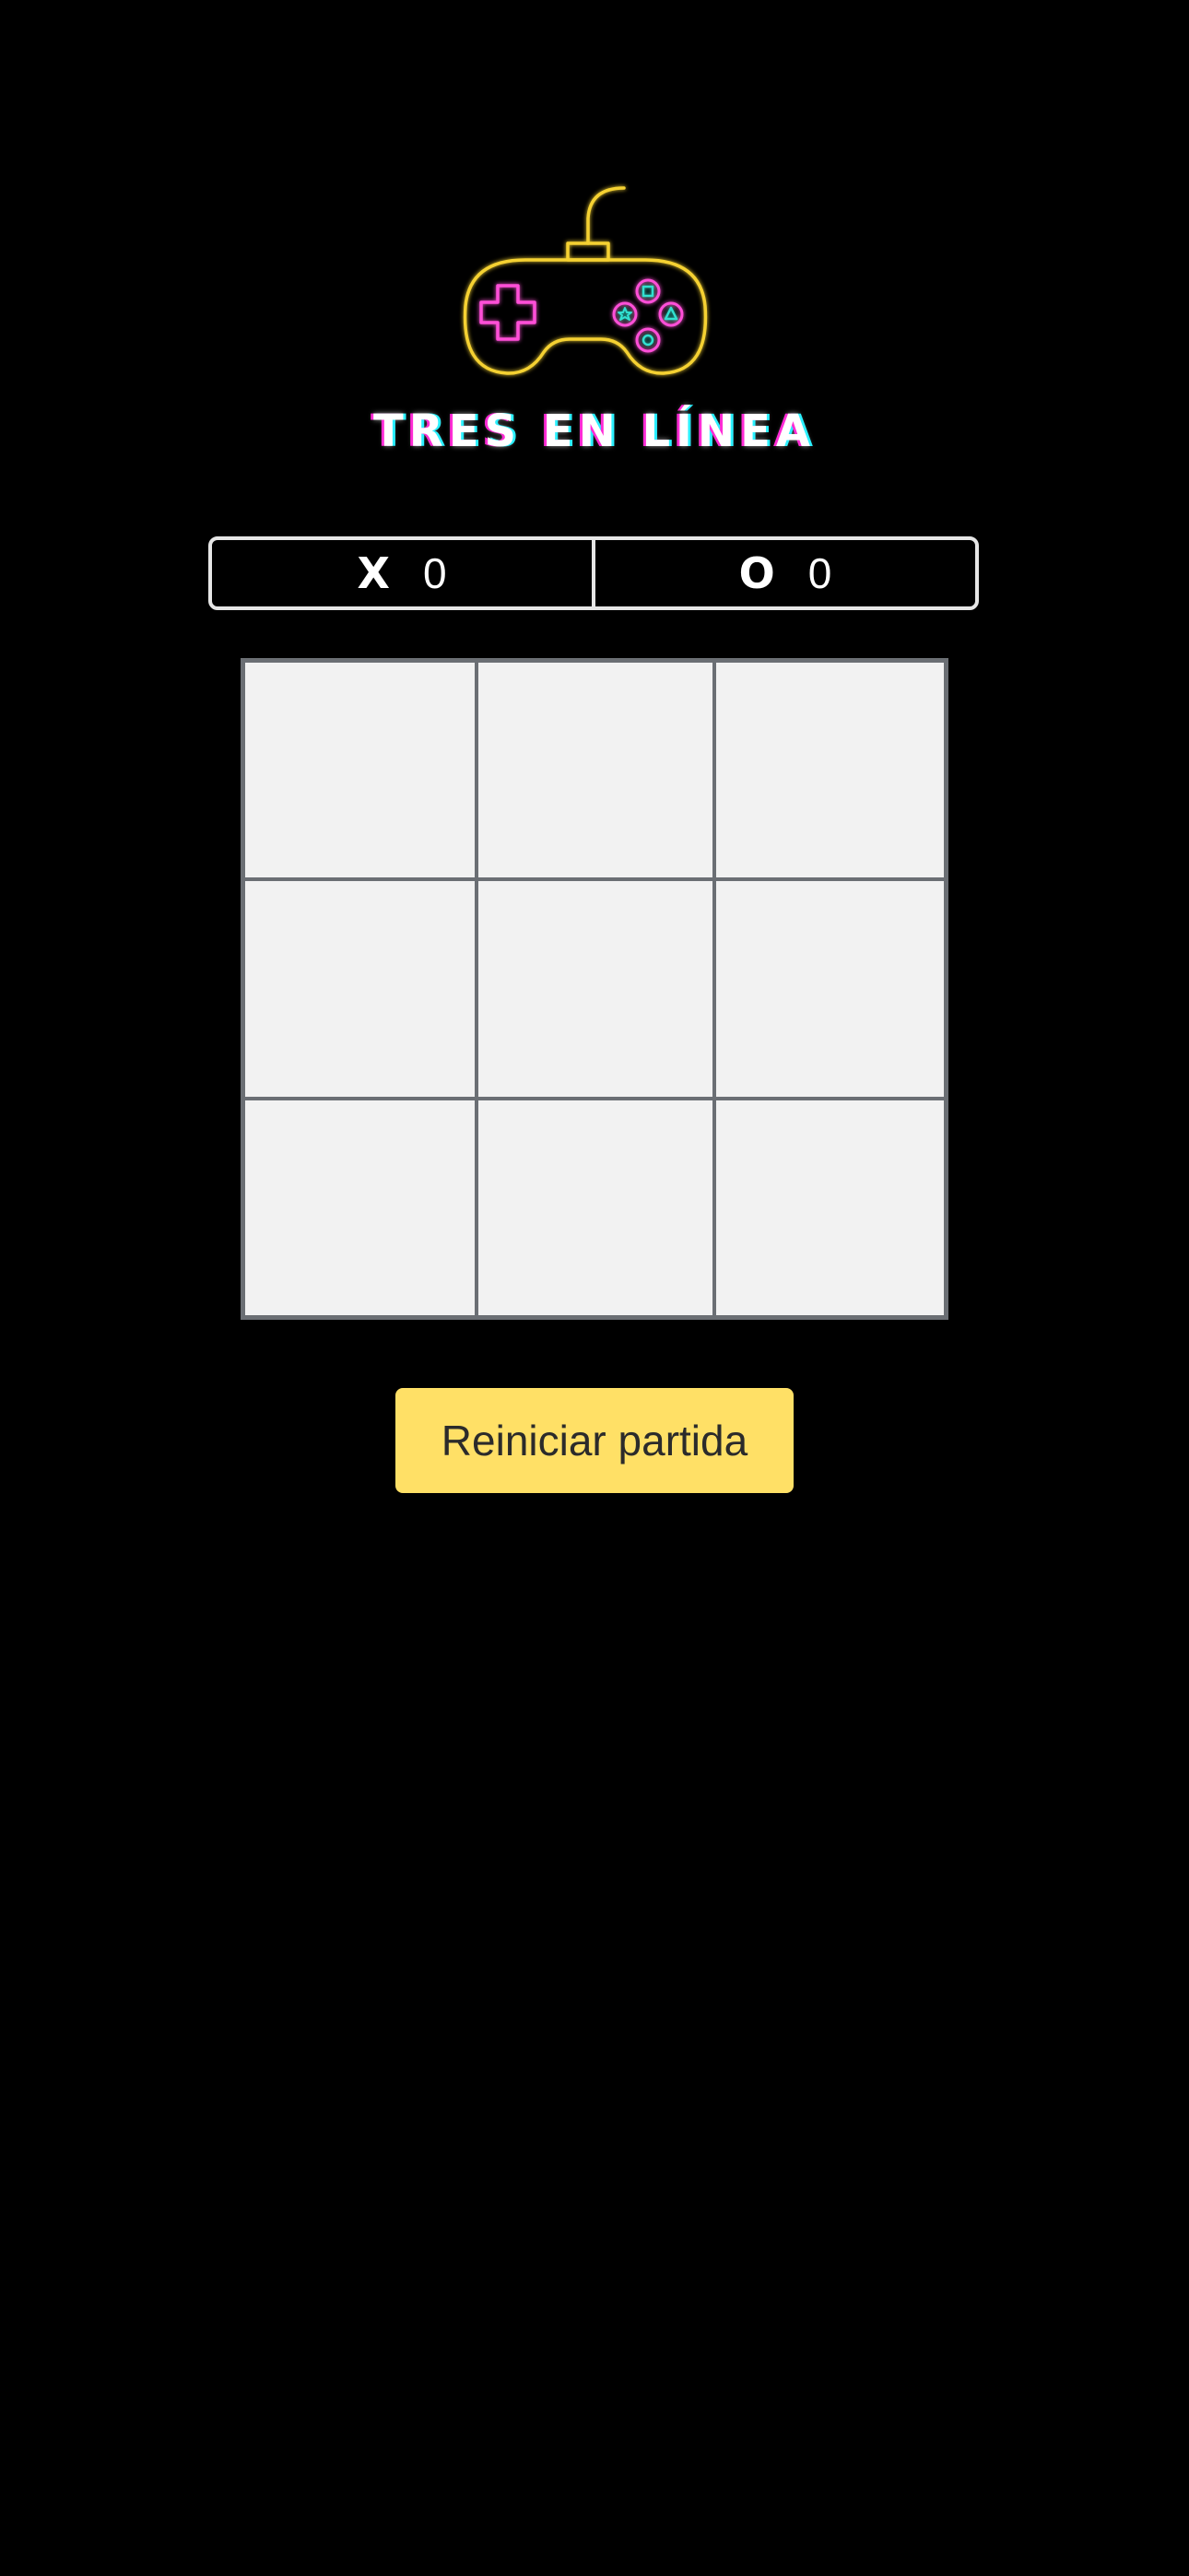 This screenshot has width=1189, height=2576. I want to click on scoreboard: X 0 O 0, so click(594, 573).